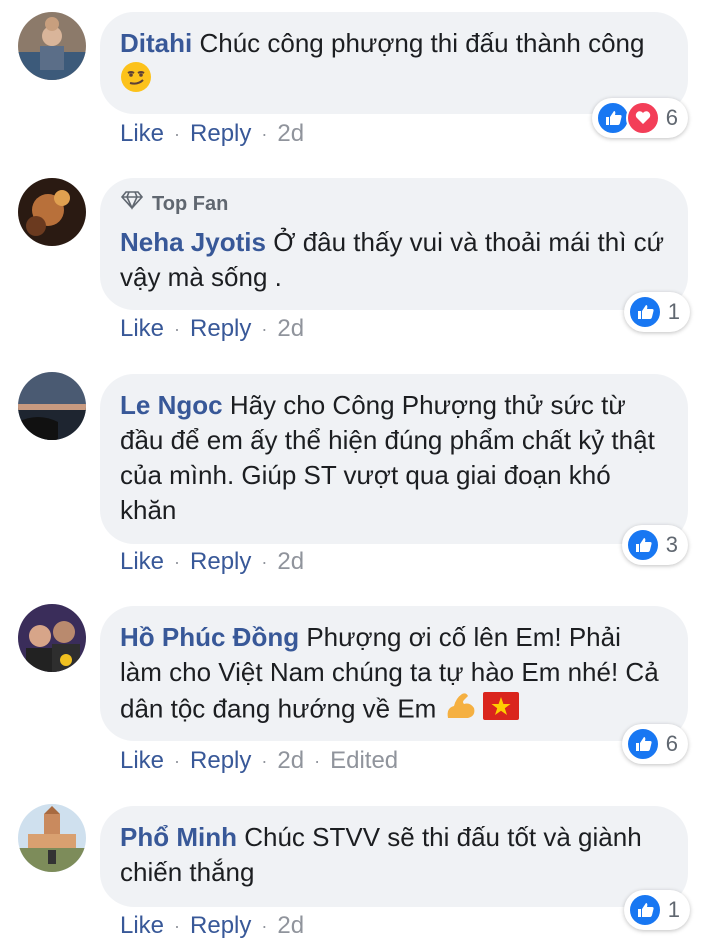  Describe the element at coordinates (171, 405) in the screenshot. I see `comment-author: Le Ngoc` at that location.